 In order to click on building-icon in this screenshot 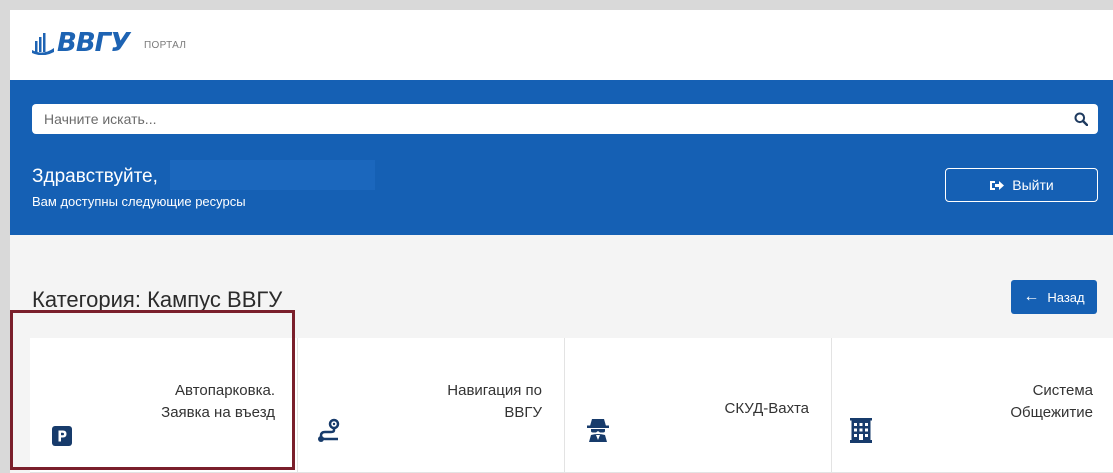, I will do `click(861, 430)`.